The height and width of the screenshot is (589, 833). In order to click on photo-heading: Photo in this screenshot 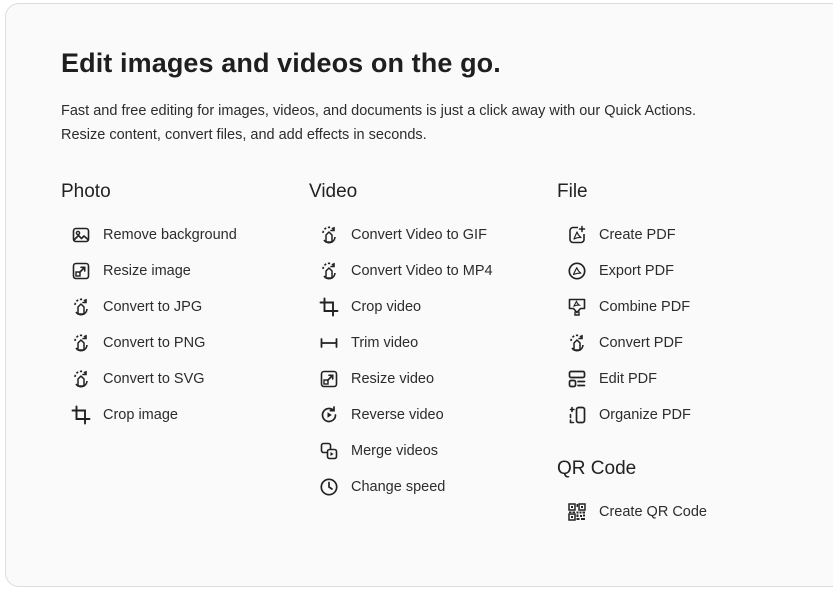, I will do `click(86, 191)`.